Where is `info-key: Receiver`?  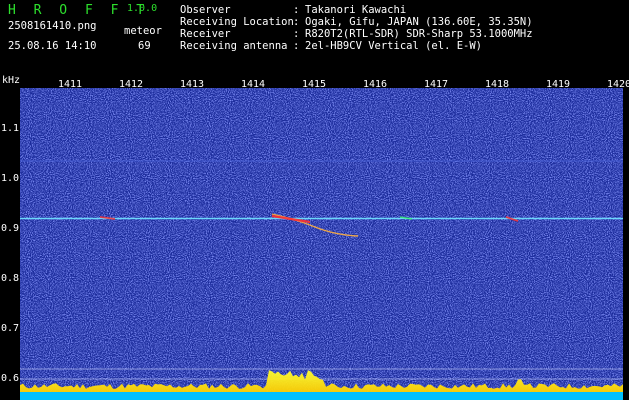 info-key: Receiver is located at coordinates (205, 34).